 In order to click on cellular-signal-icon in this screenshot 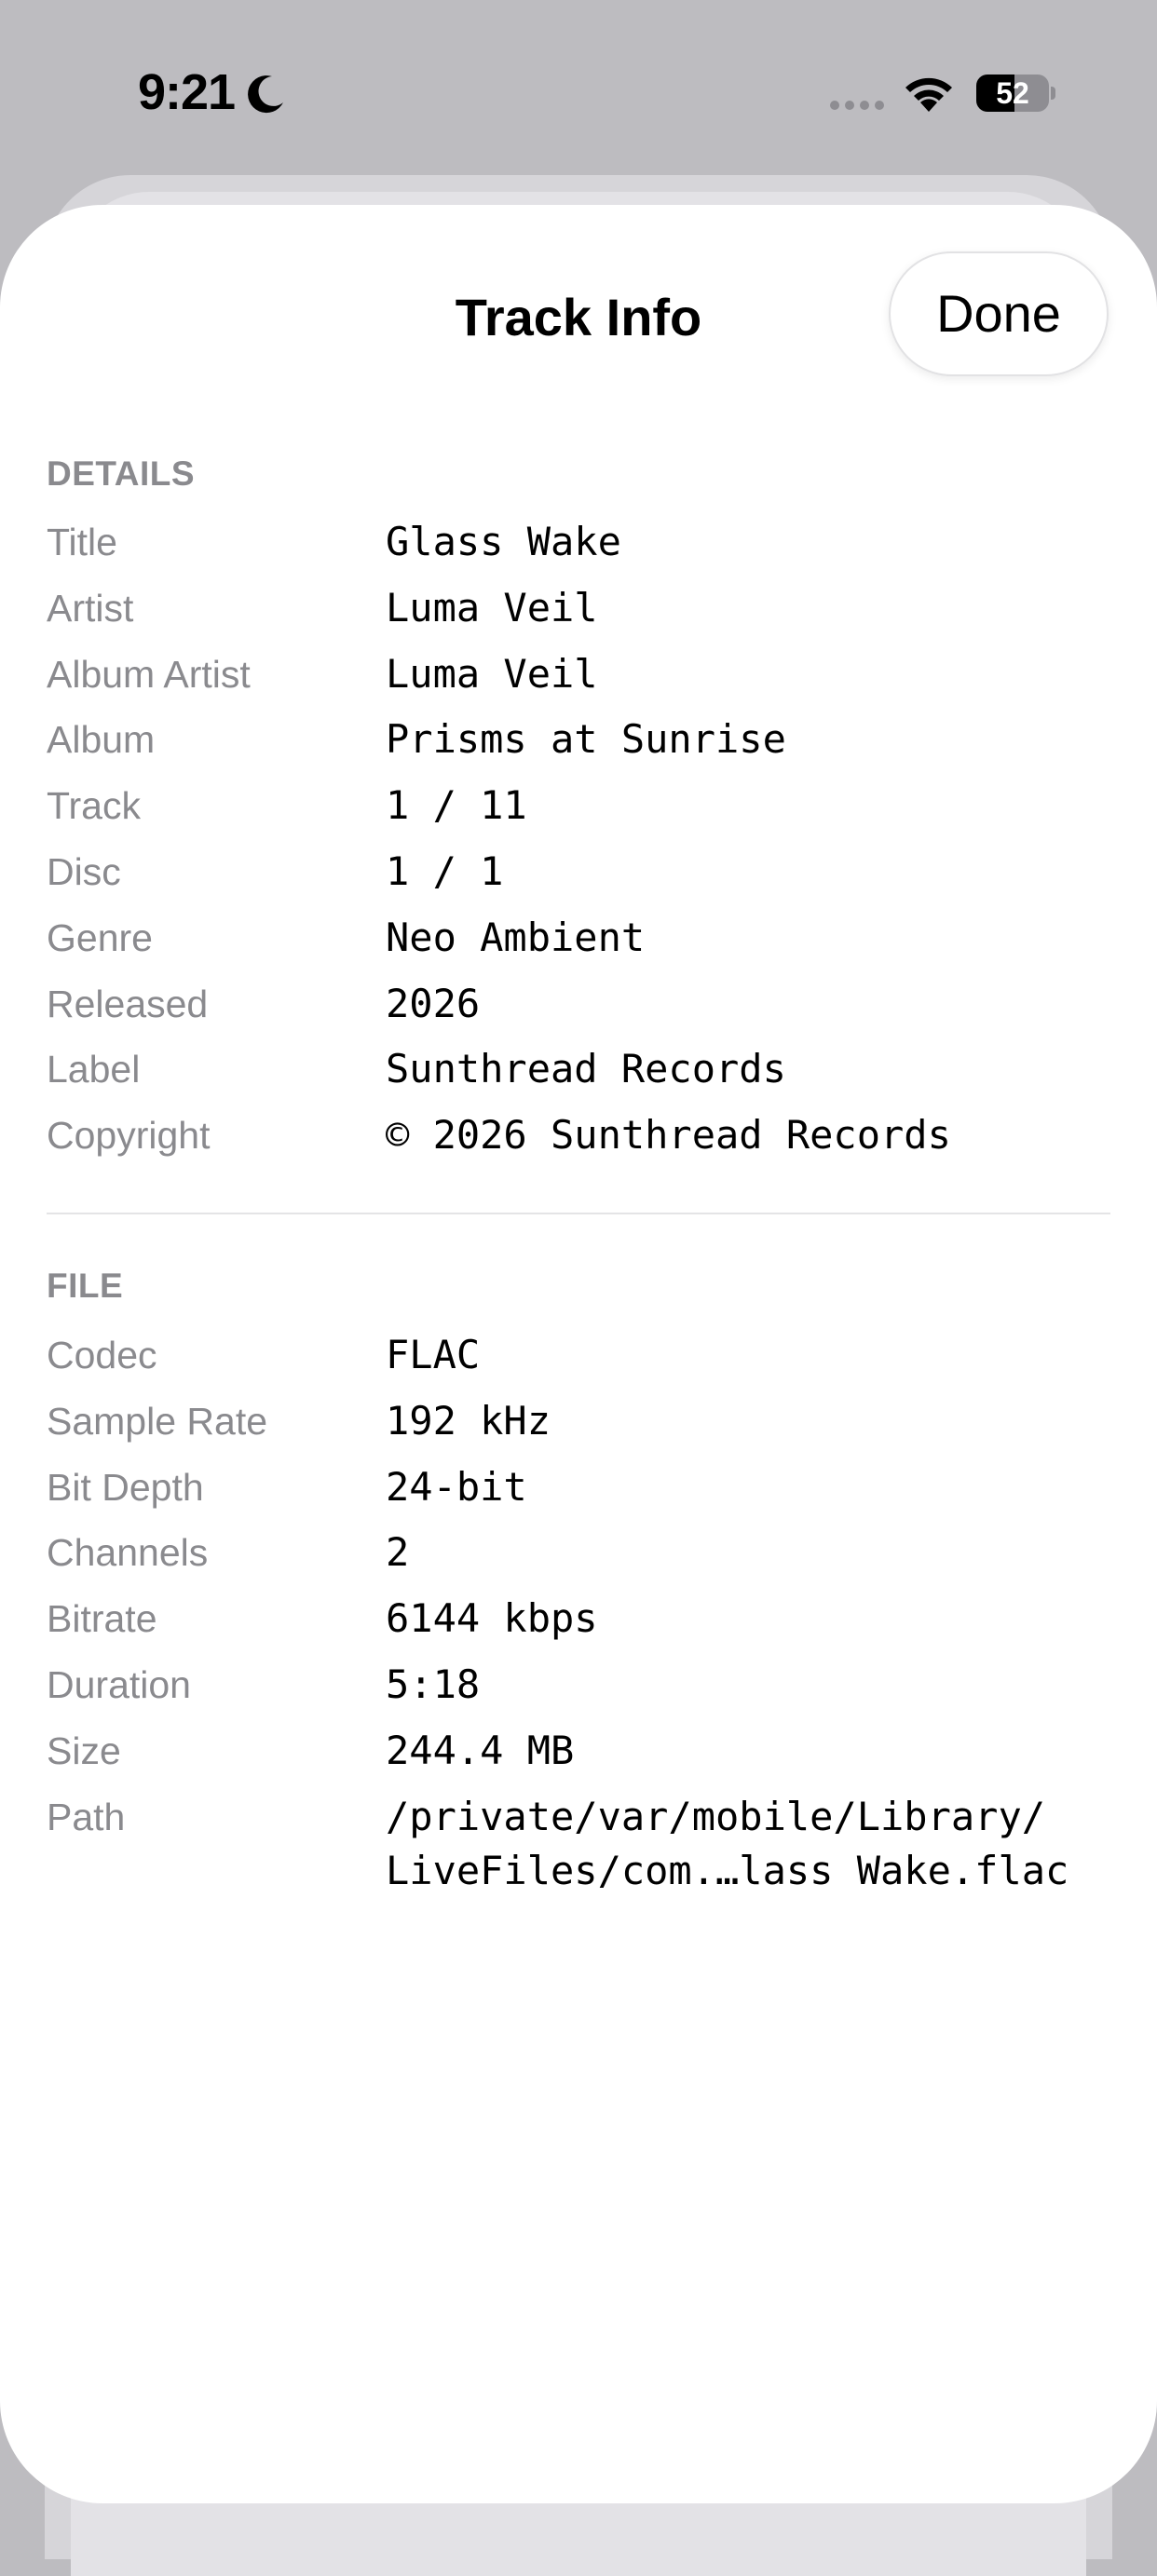, I will do `click(857, 105)`.